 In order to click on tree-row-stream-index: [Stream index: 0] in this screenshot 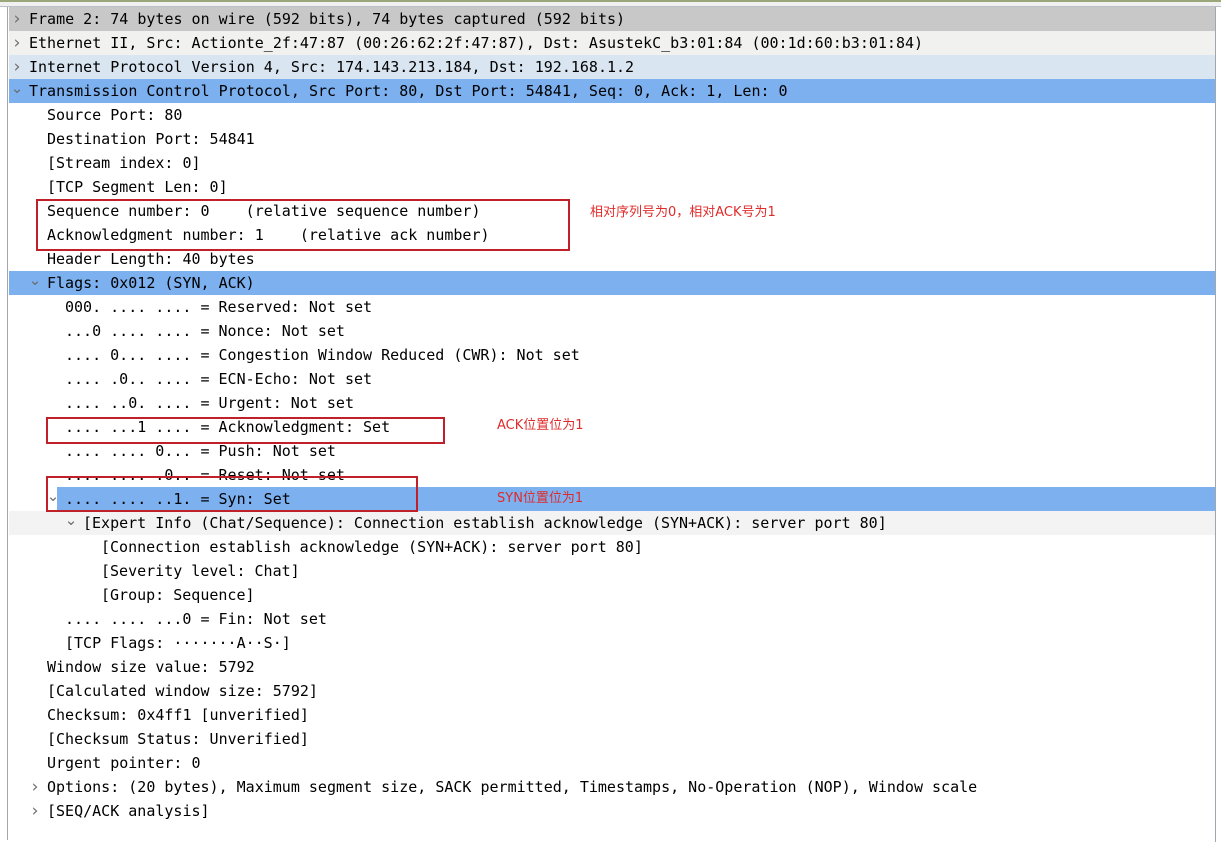, I will do `click(612, 163)`.